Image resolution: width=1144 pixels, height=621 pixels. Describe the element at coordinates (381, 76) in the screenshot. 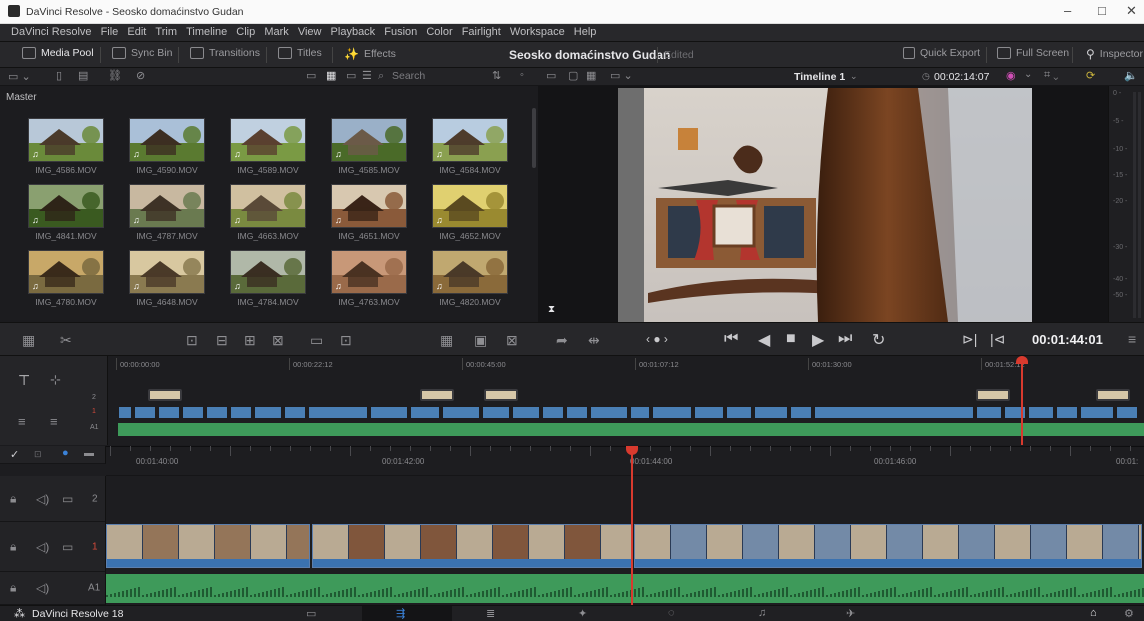

I see `search-icon: ⌕` at that location.